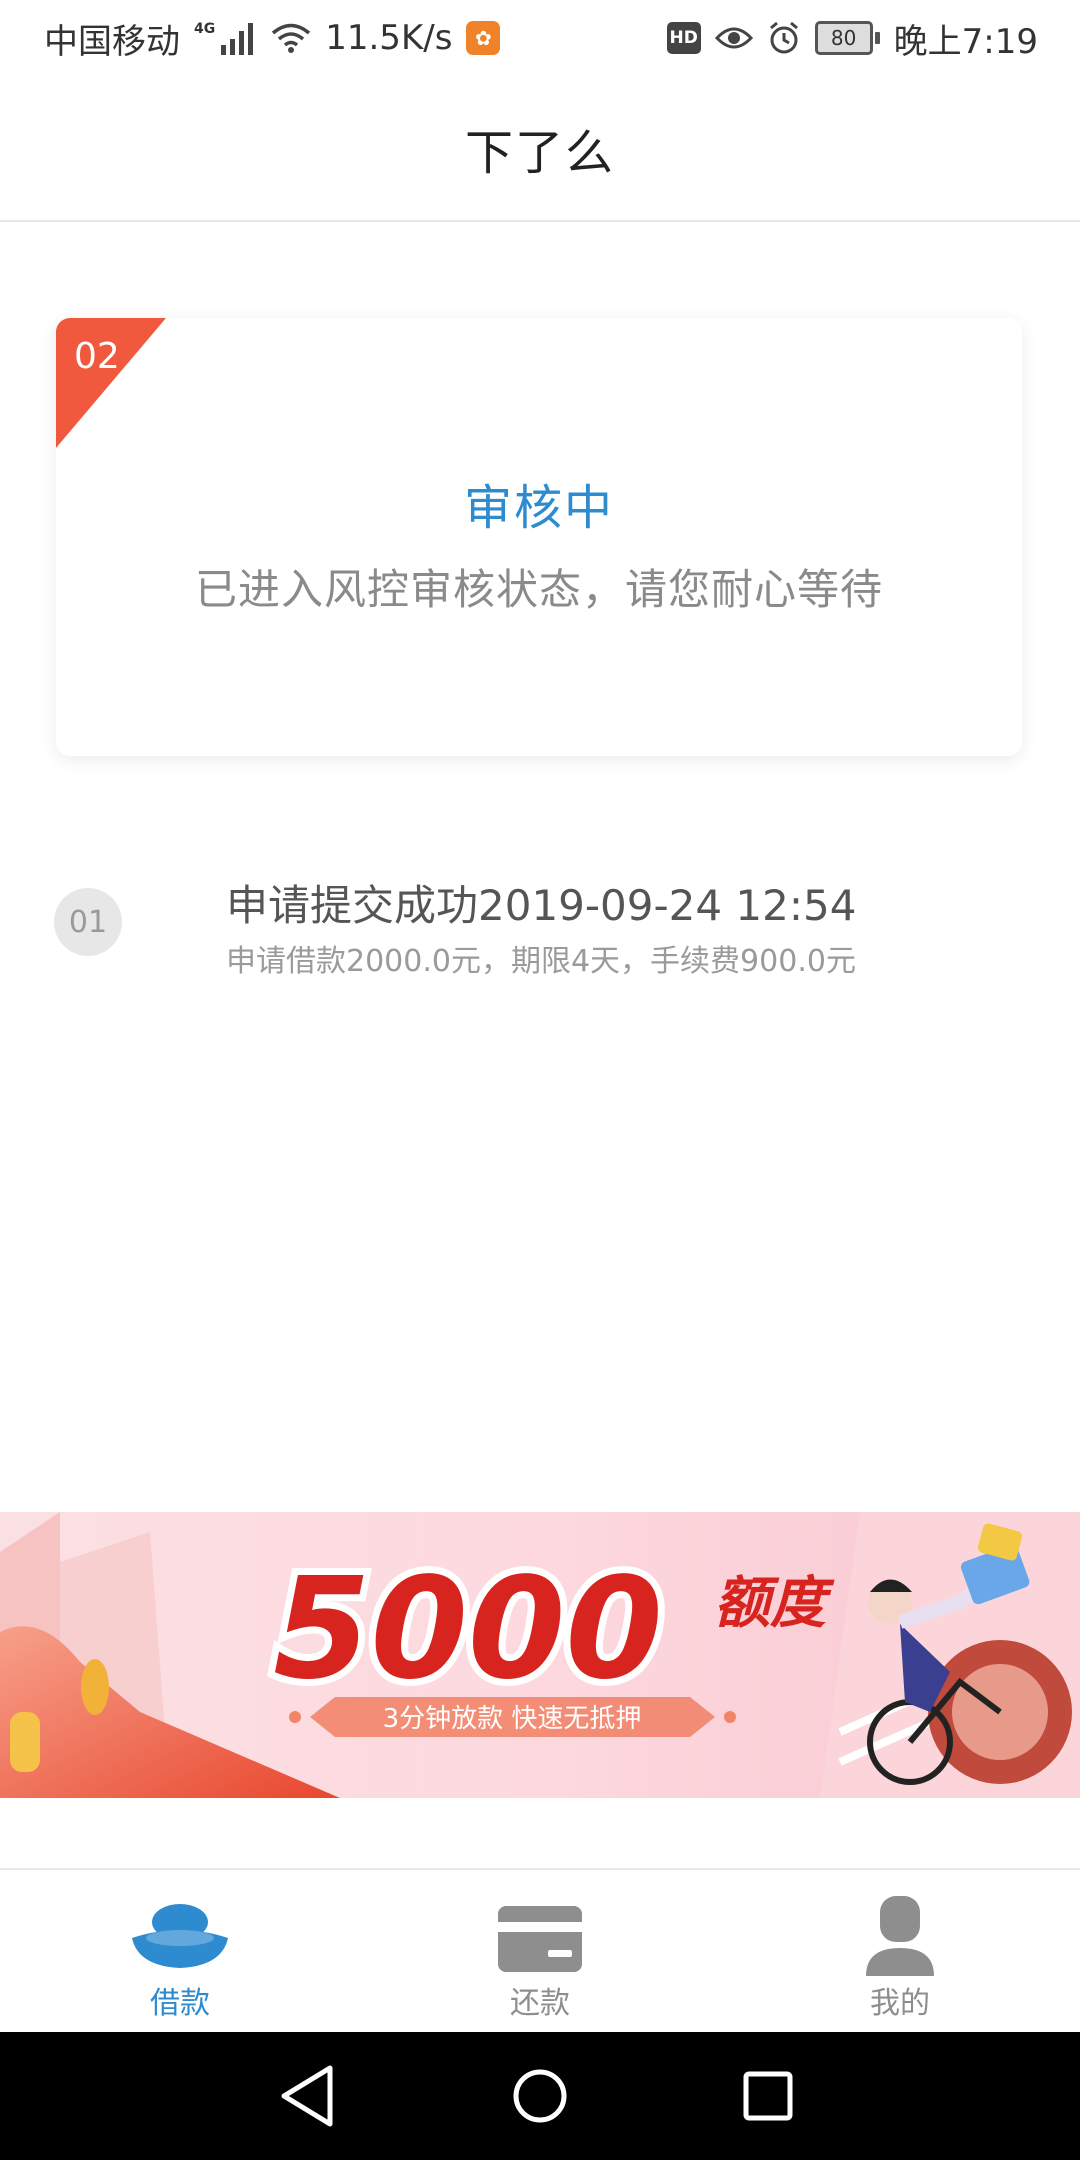 The image size is (1080, 2160). I want to click on tab-repay: 还款, so click(540, 1952).